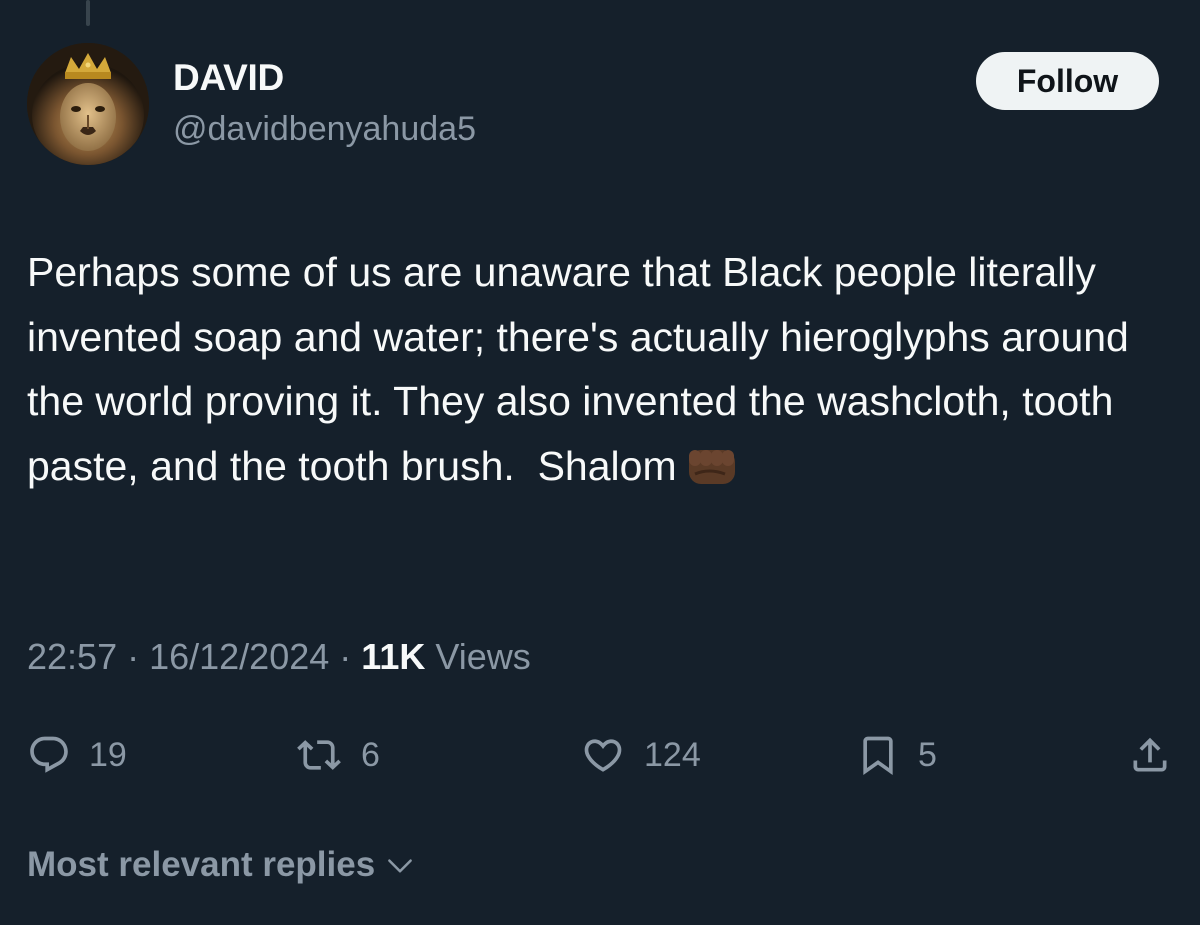  I want to click on chevron-down-icon, so click(400, 866).